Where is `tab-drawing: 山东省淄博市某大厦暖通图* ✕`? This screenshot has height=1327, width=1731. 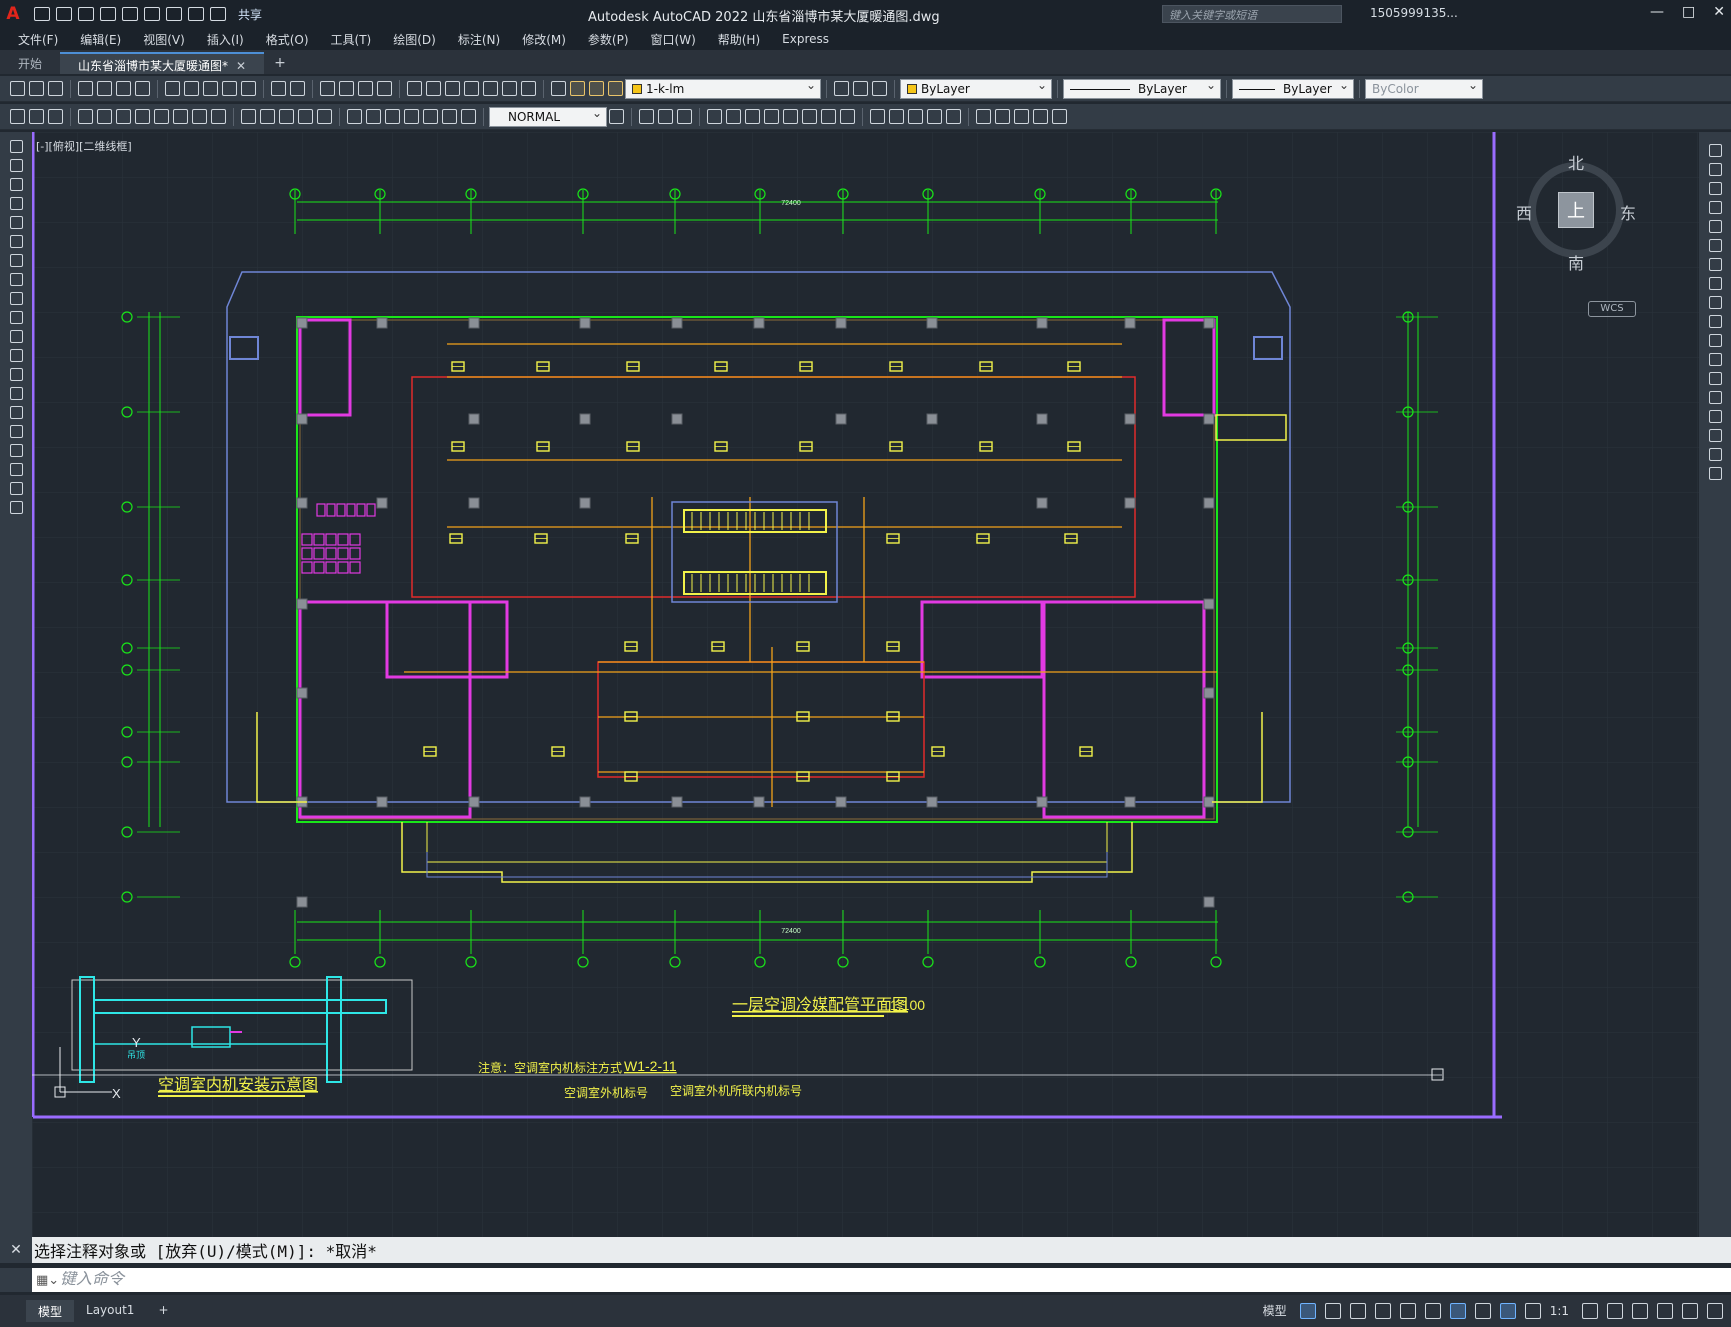 tab-drawing: 山东省淄博市某大厦暖通图* ✕ is located at coordinates (162, 63).